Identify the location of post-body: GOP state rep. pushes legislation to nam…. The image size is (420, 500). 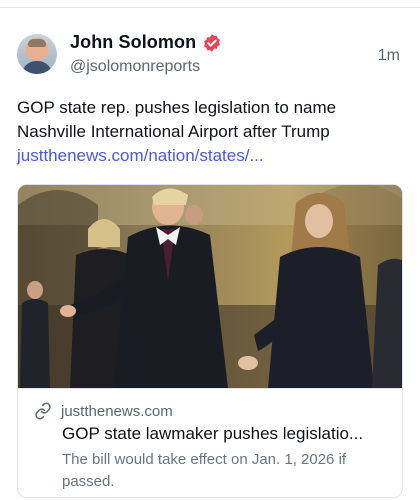
(177, 119).